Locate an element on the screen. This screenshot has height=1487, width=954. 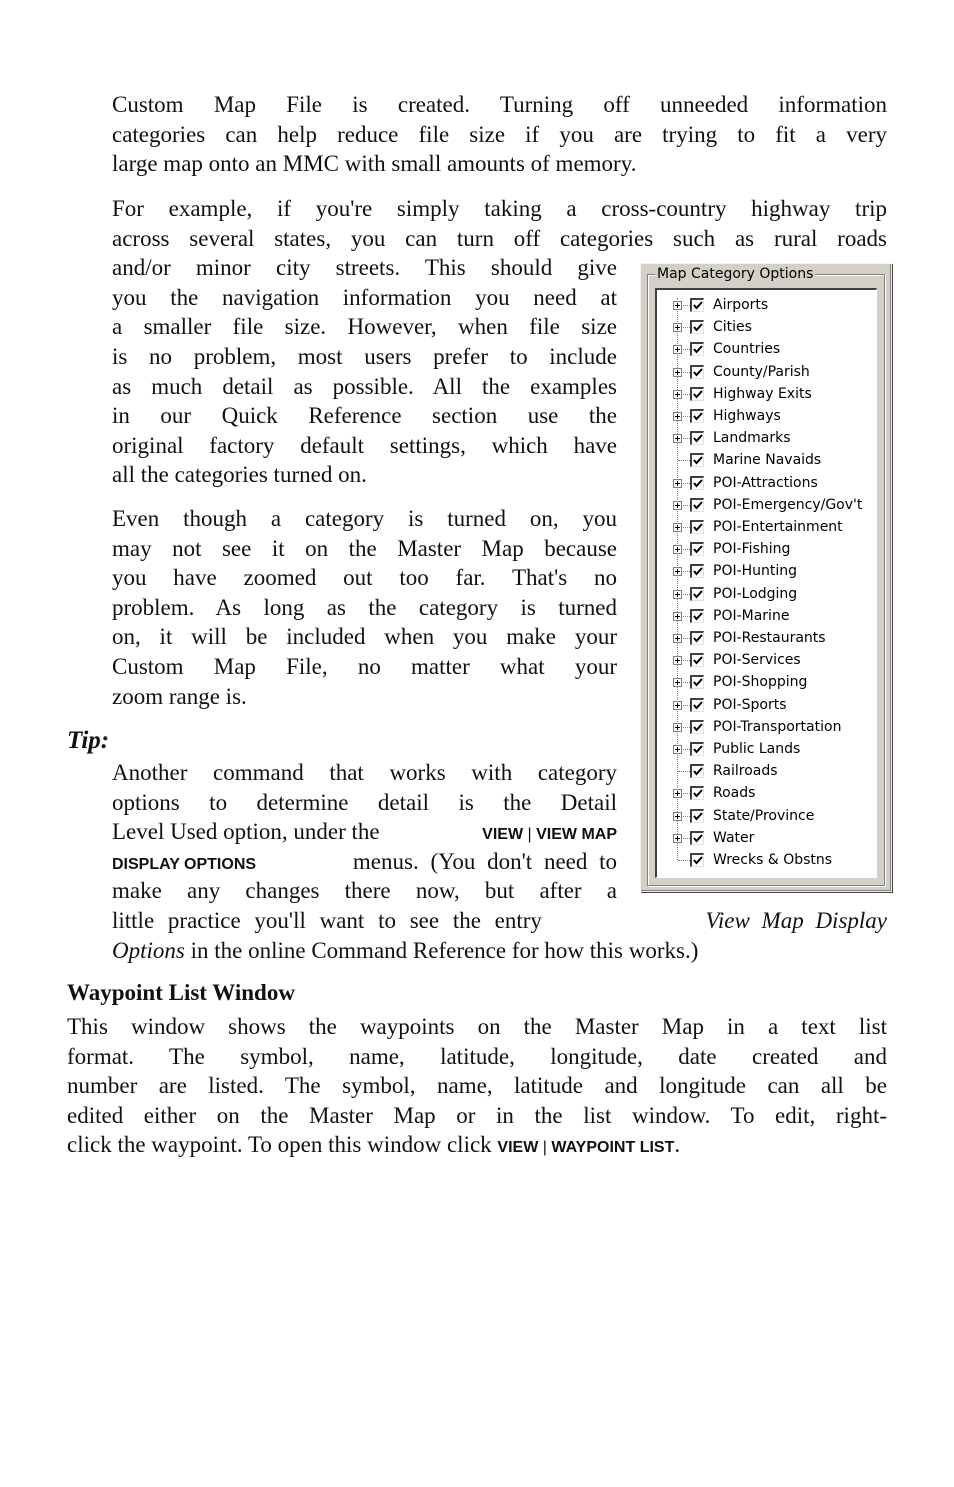
category-label: Airports is located at coordinates (741, 305).